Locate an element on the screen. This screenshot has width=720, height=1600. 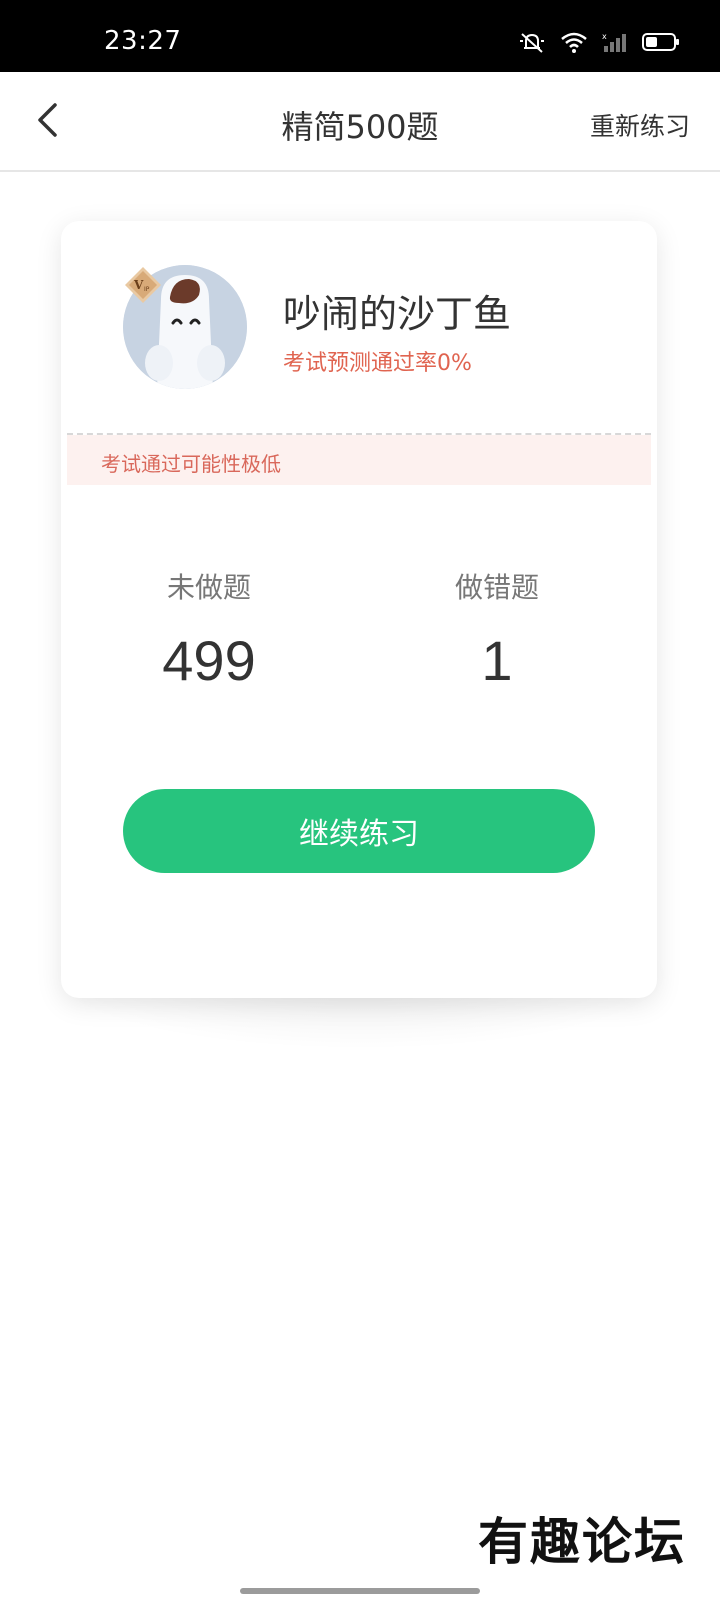
bell-muted-icon is located at coordinates (532, 42).